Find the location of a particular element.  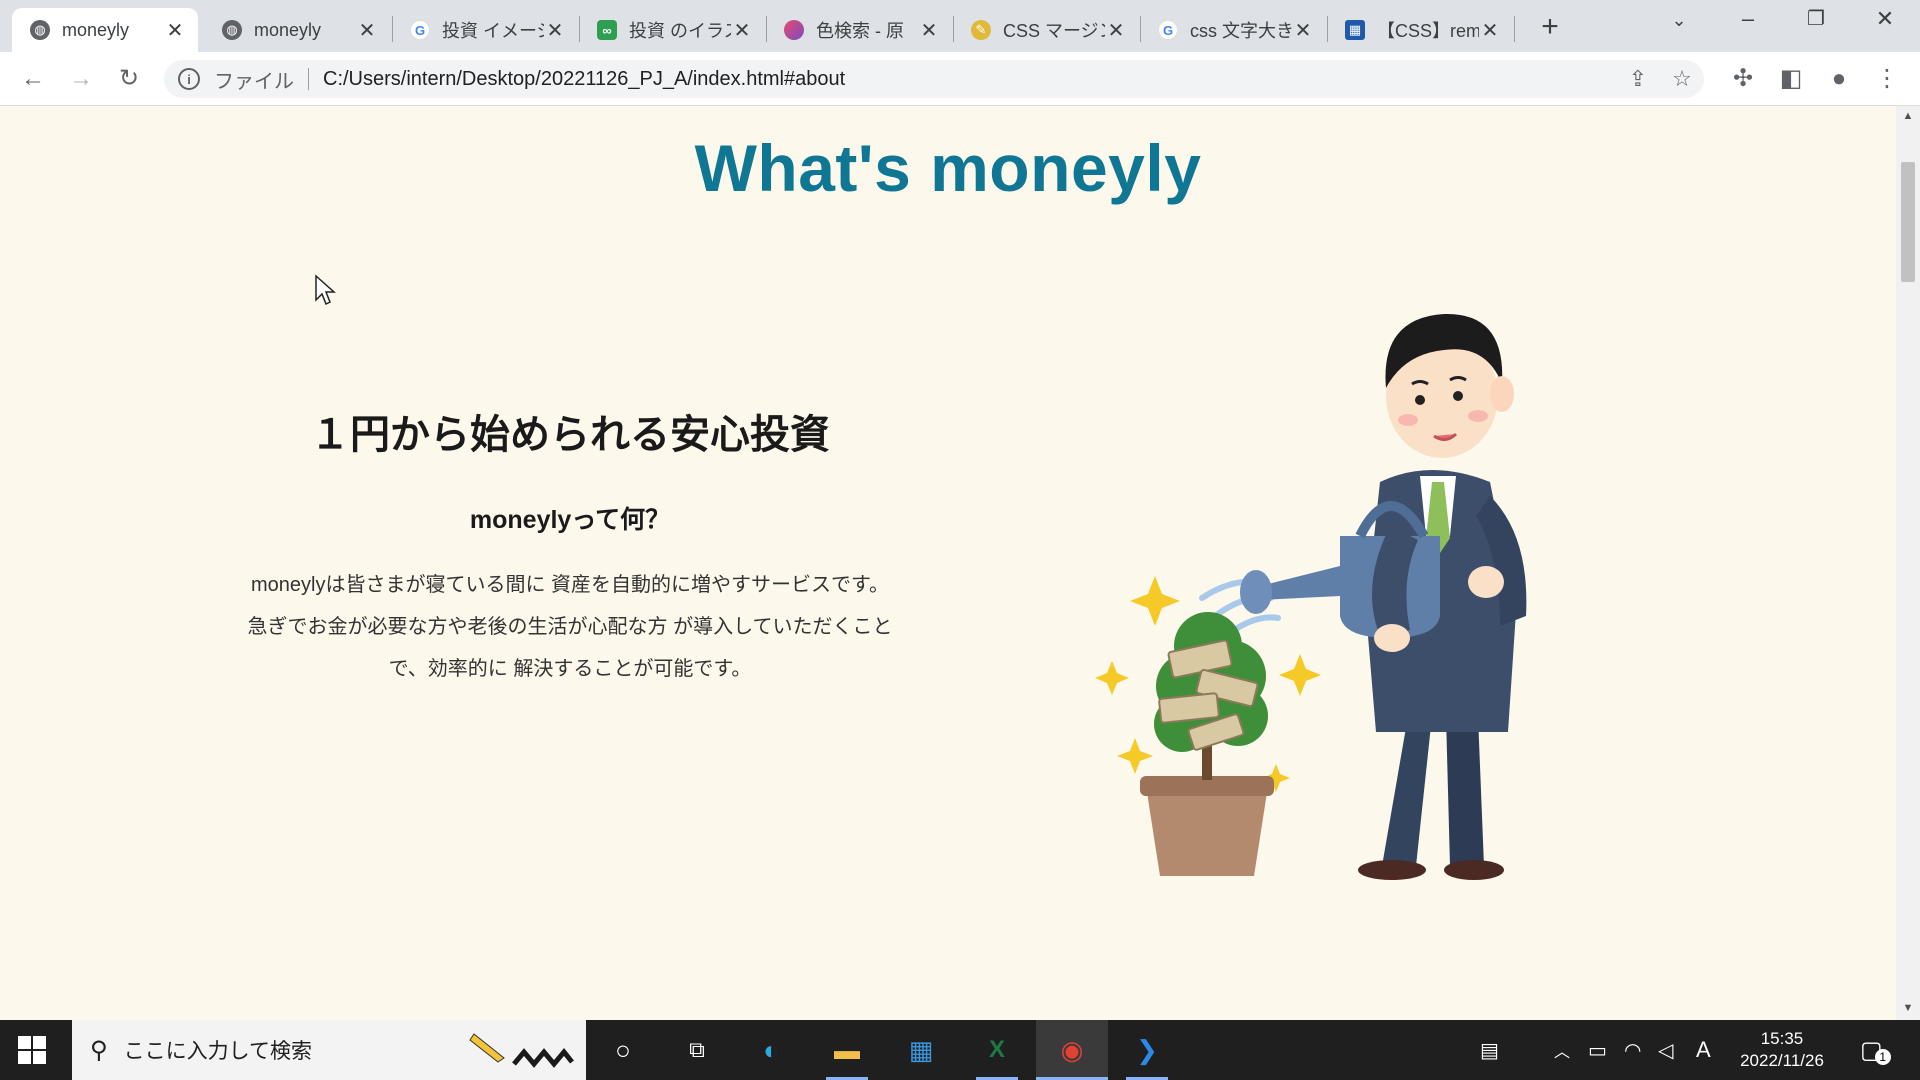

about-heading: １円から始められる安心投資 is located at coordinates (570, 435).